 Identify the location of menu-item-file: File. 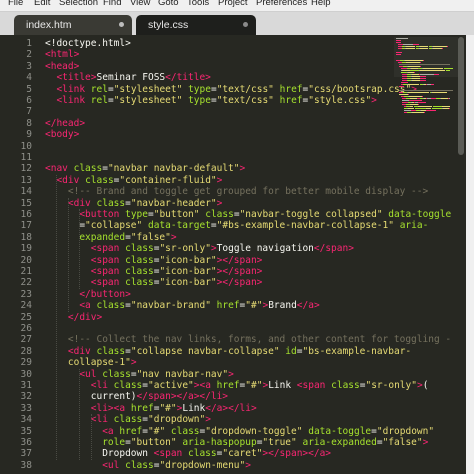
(15, 4).